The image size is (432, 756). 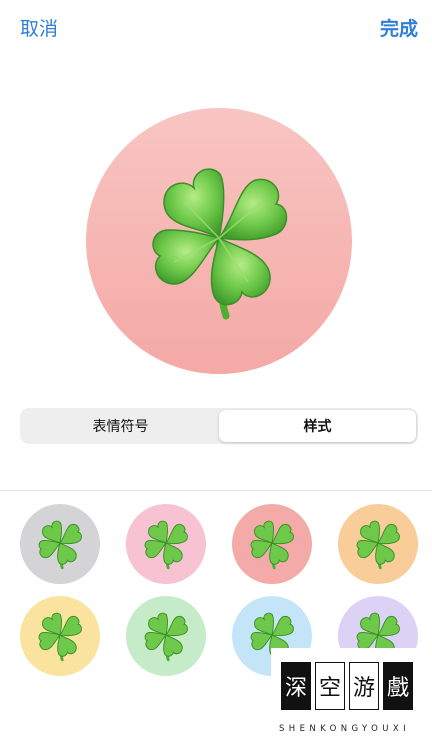 What do you see at coordinates (399, 27) in the screenshot?
I see `done-button: 完成` at bounding box center [399, 27].